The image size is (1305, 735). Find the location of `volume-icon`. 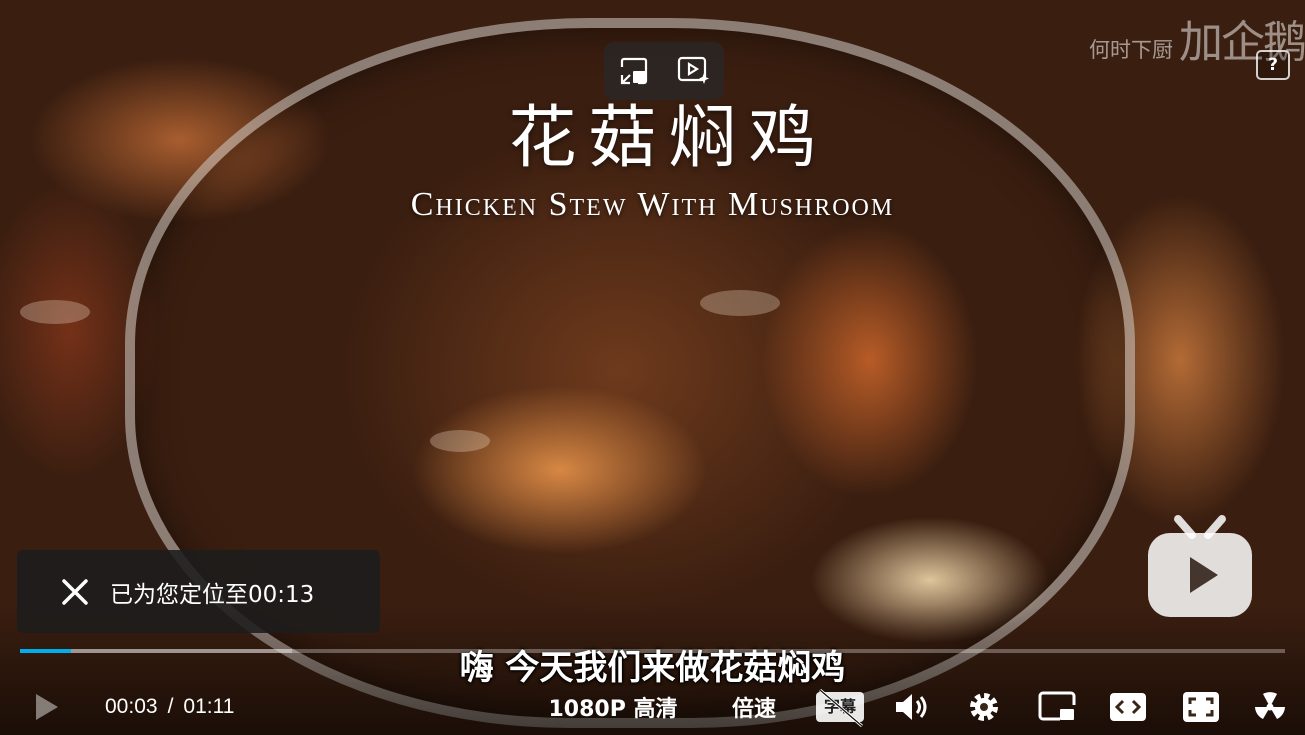

volume-icon is located at coordinates (912, 707).